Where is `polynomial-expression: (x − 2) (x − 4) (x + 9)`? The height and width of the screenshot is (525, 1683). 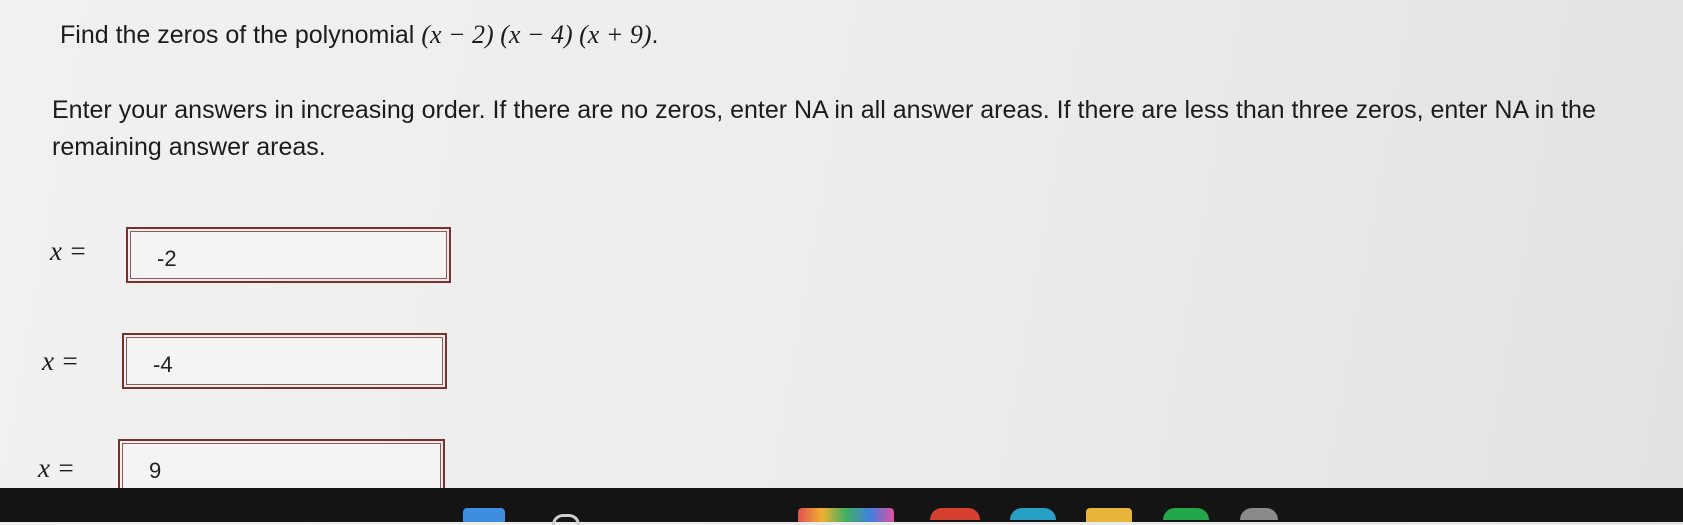
polynomial-expression: (x − 2) (x − 4) (x + 9) is located at coordinates (536, 34).